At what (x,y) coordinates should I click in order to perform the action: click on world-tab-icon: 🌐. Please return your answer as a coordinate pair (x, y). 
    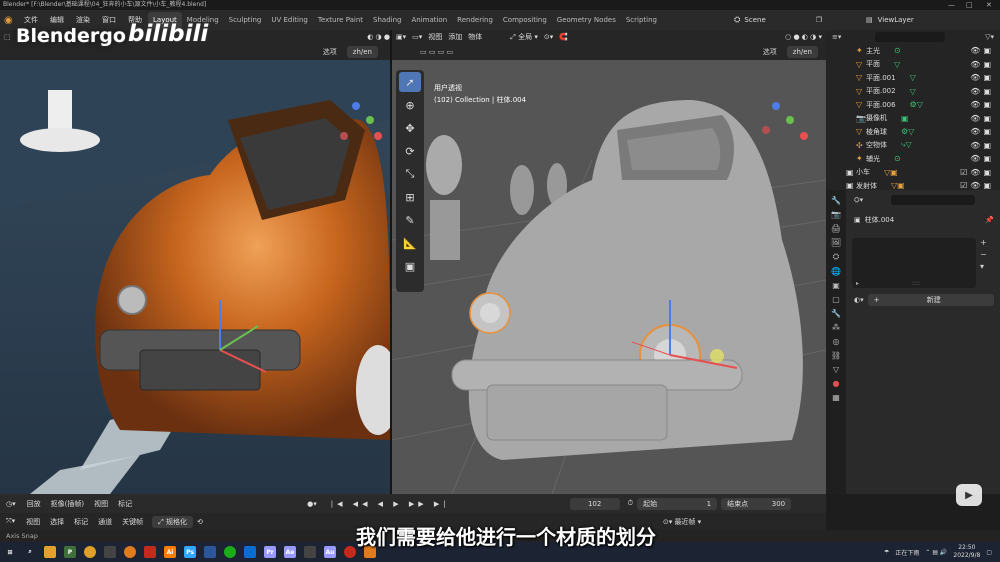
    Looking at the image, I should click on (836, 271).